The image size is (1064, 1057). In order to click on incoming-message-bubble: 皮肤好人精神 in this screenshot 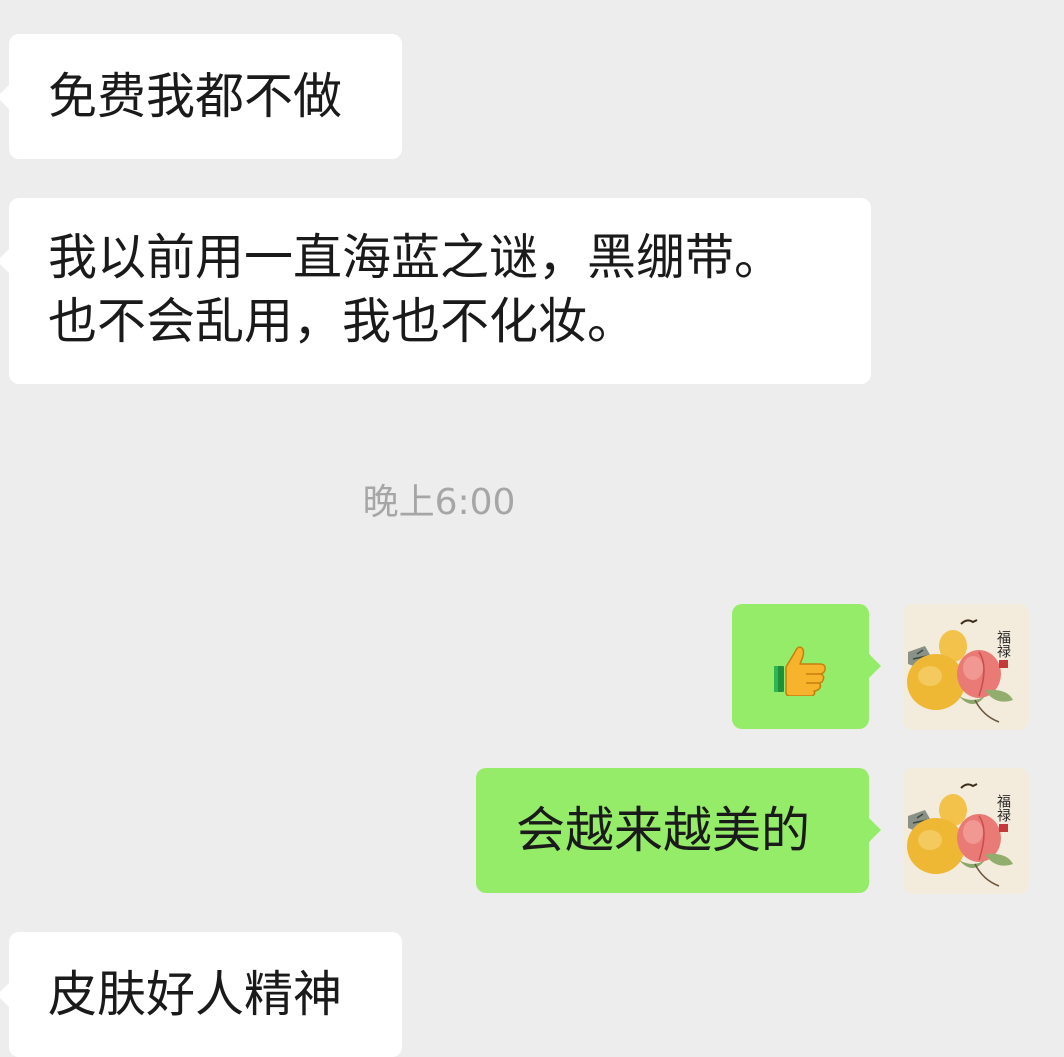, I will do `click(201, 994)`.